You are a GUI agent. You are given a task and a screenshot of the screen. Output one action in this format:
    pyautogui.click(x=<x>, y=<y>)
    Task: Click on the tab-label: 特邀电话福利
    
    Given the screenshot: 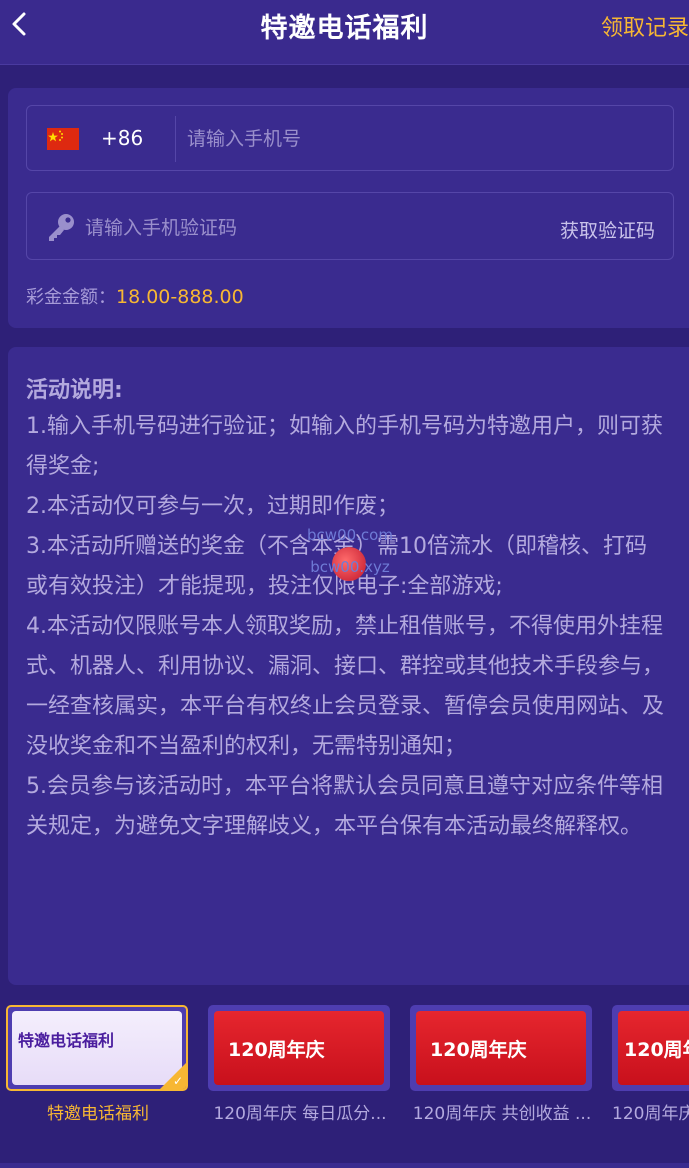 What is the action you would take?
    pyautogui.click(x=98, y=1114)
    